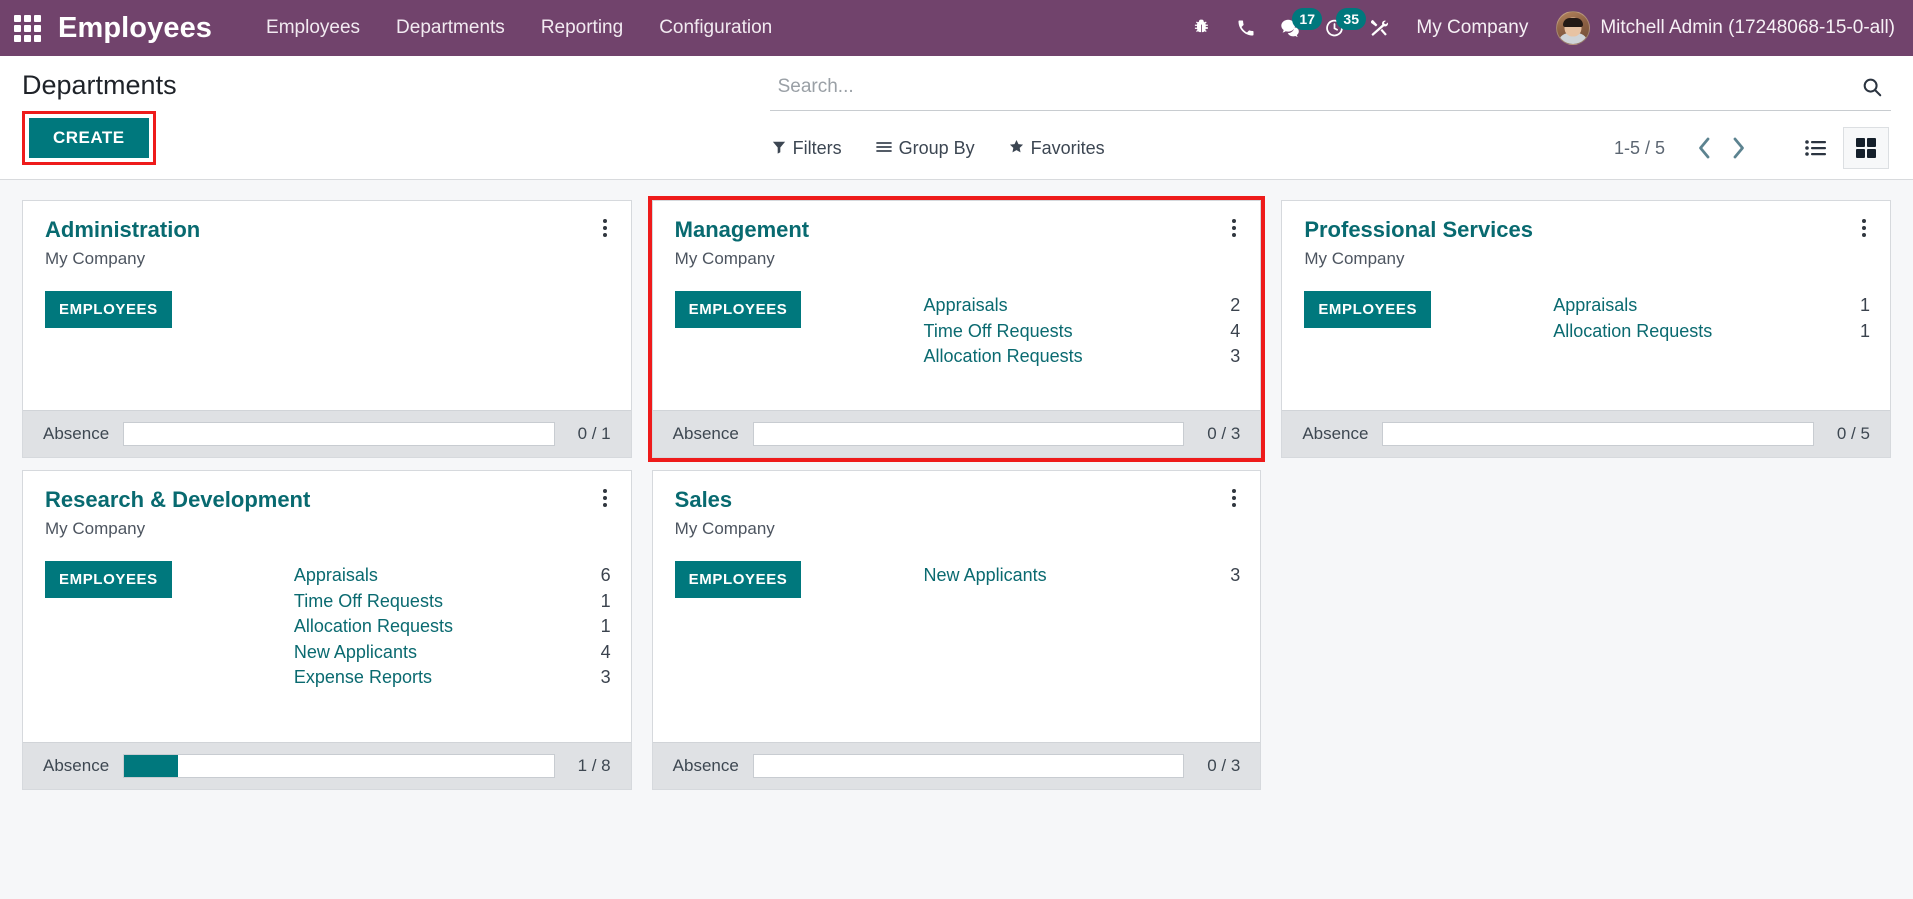 This screenshot has height=899, width=1913. Describe the element at coordinates (1853, 433) in the screenshot. I see `absence-value: 0 / 5` at that location.